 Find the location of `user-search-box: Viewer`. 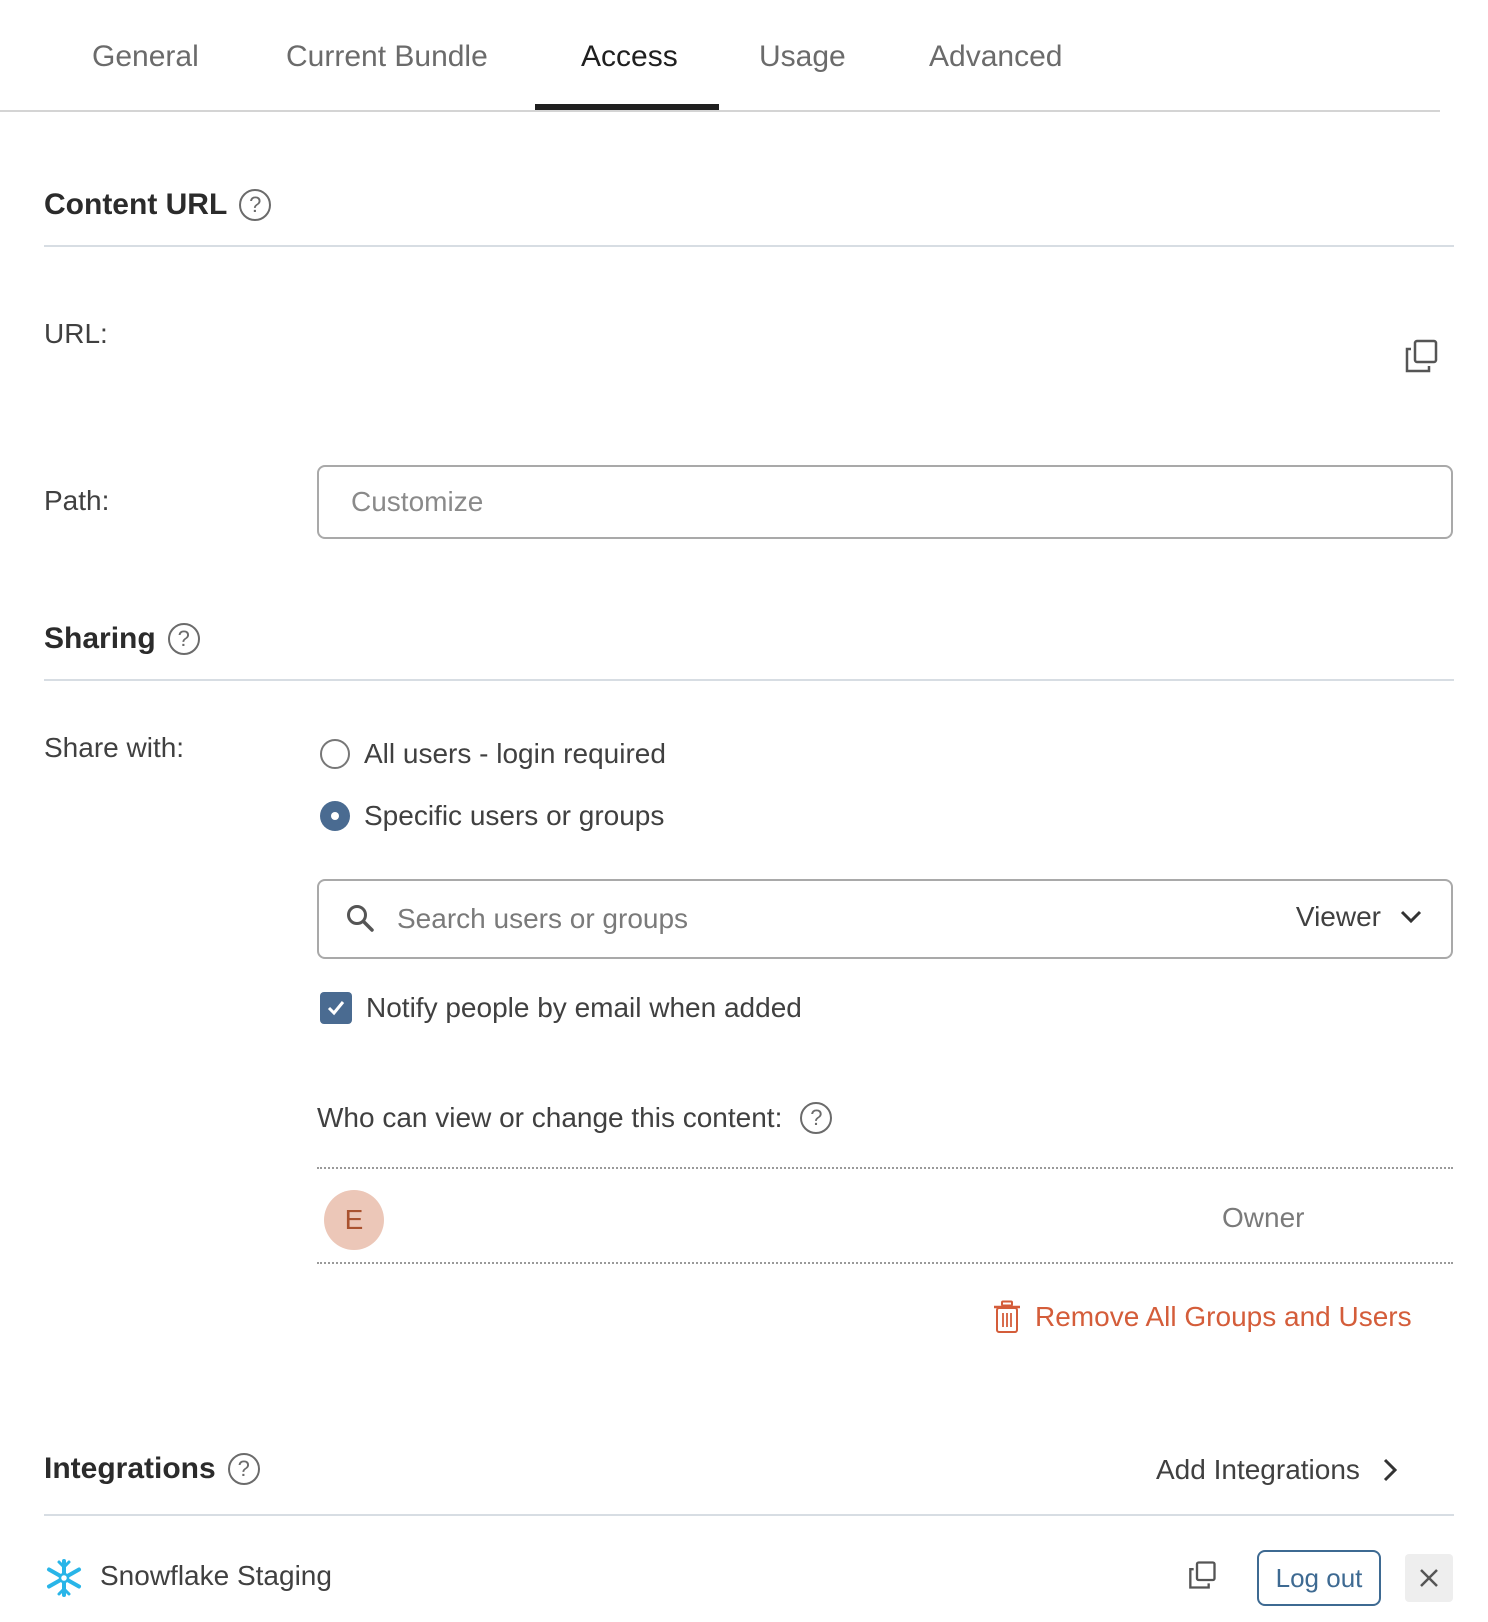

user-search-box: Viewer is located at coordinates (885, 919).